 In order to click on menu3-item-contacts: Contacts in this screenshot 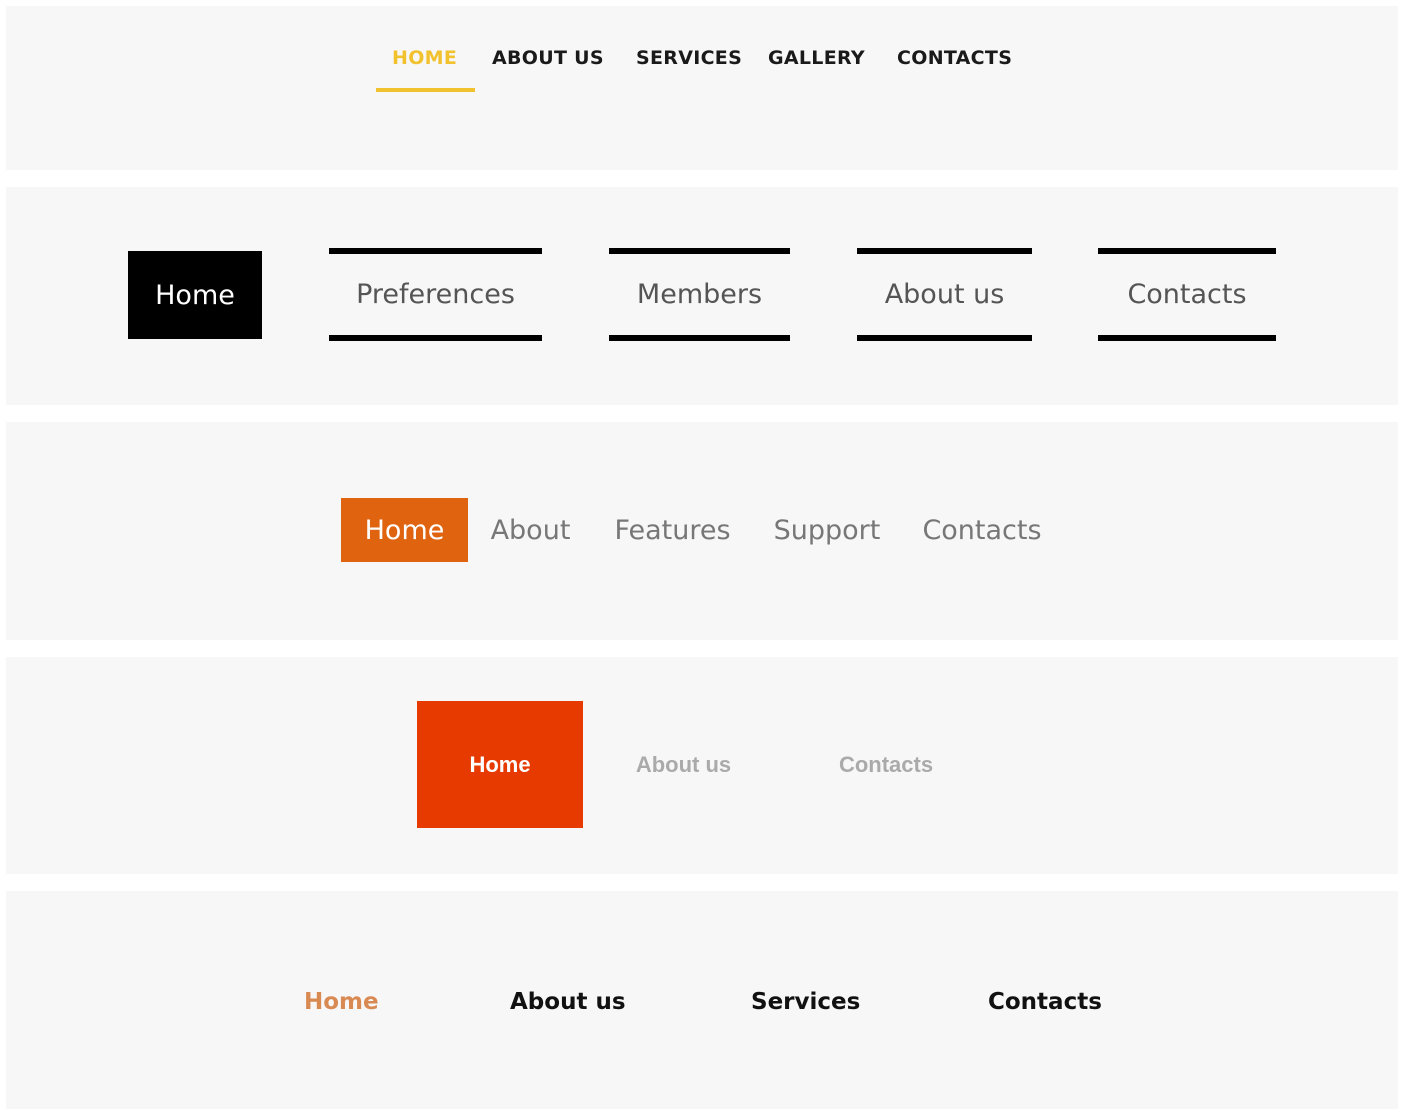, I will do `click(982, 530)`.